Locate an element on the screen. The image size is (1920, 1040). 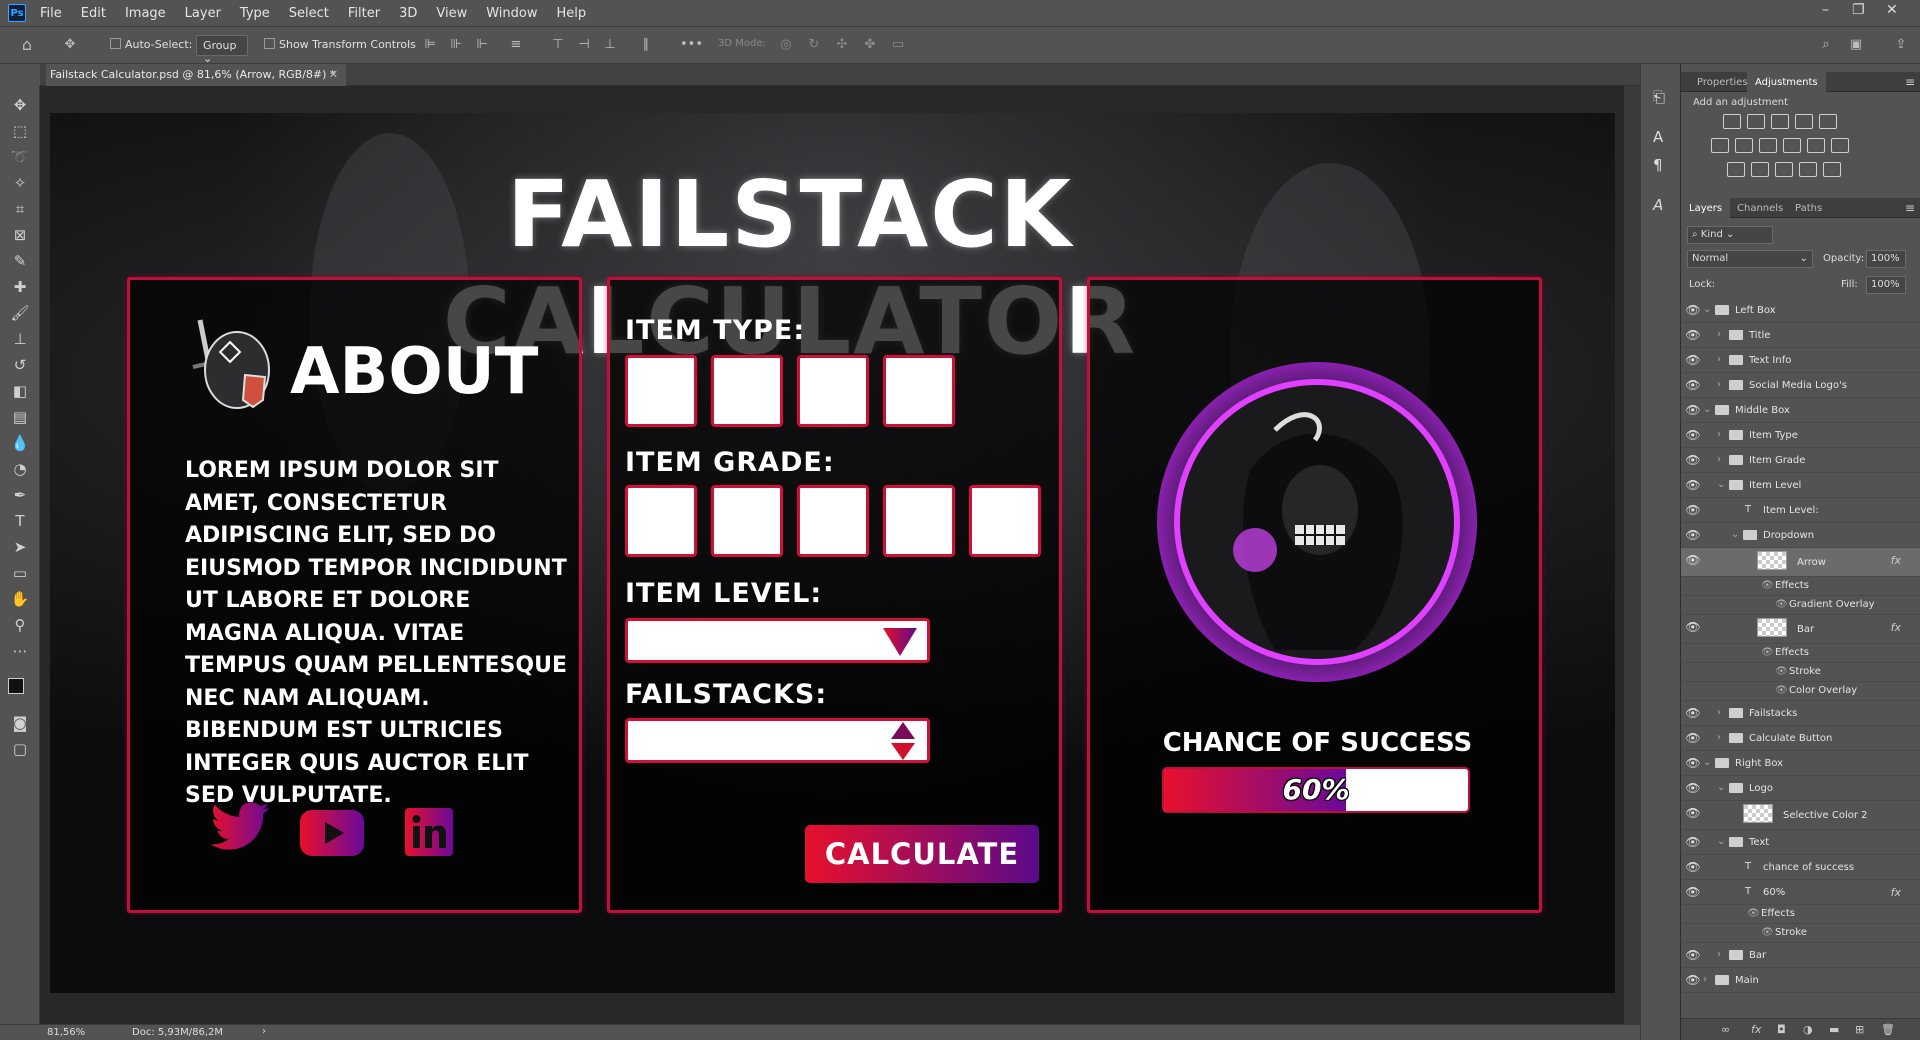
layer-row: 👁 ⌄ Logo is located at coordinates (1800, 788).